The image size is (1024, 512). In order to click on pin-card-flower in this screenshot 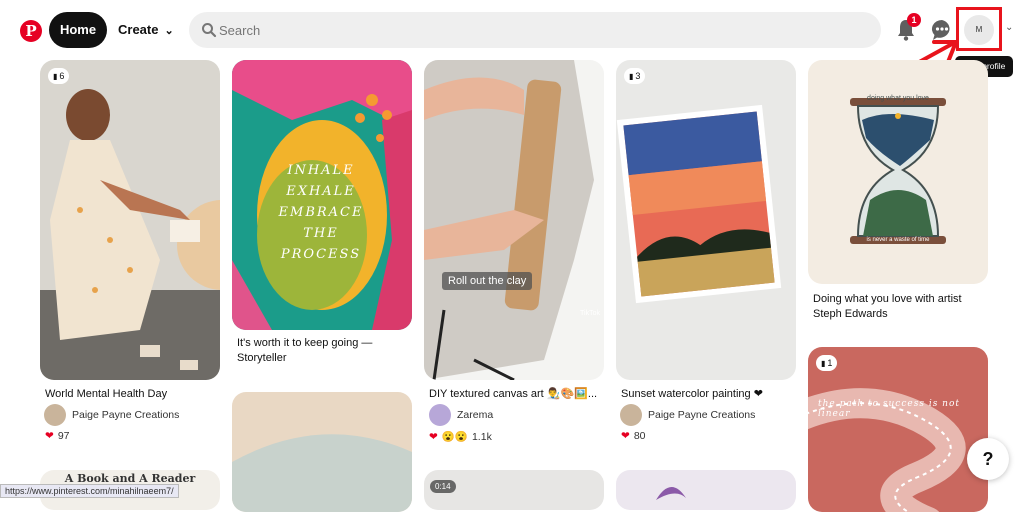, I will do `click(706, 490)`.